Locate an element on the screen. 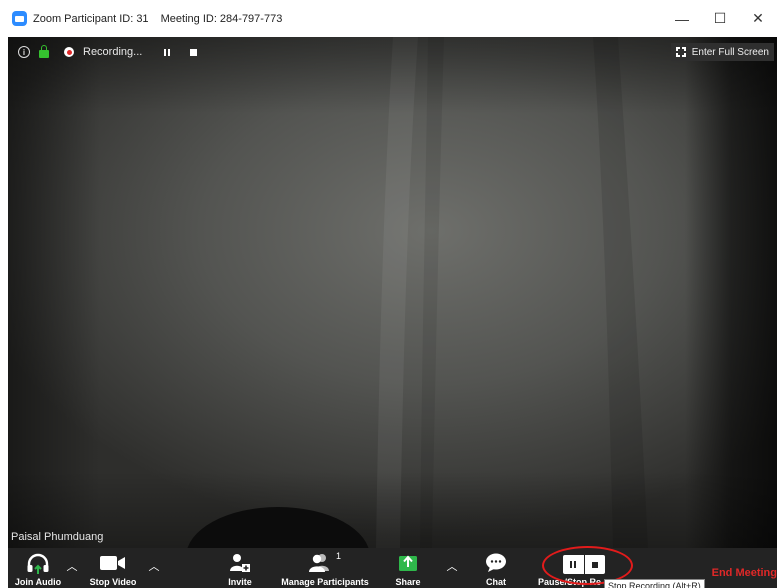  share-options-caret: ︿ is located at coordinates (452, 565).